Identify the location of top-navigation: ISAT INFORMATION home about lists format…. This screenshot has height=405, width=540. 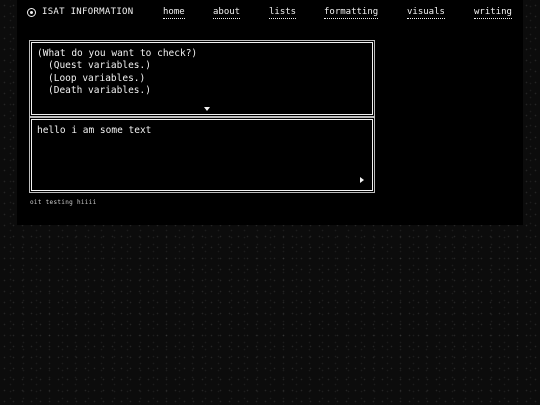
(270, 12).